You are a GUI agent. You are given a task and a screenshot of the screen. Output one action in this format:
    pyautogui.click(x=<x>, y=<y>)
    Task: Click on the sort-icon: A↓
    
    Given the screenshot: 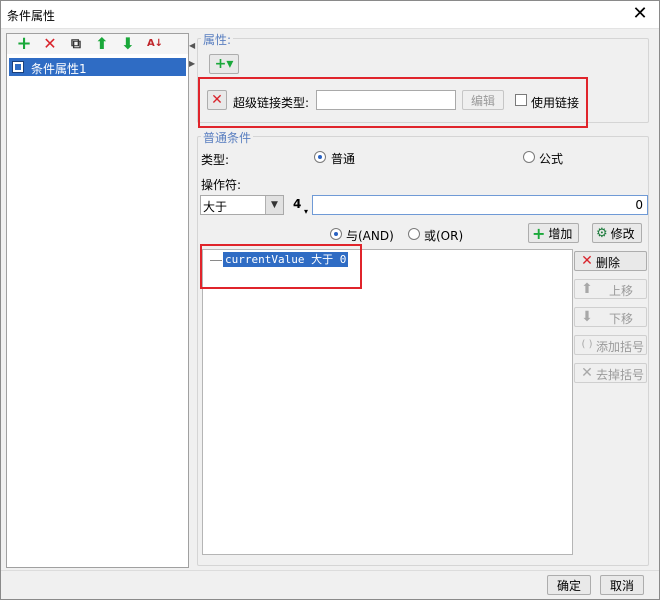 What is the action you would take?
    pyautogui.click(x=155, y=44)
    